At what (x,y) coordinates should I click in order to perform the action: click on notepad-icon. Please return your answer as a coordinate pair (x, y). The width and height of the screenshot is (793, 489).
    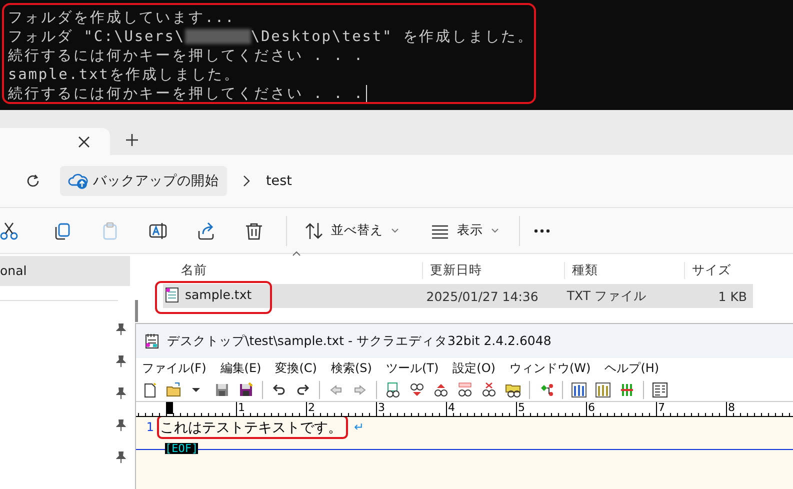
    Looking at the image, I should click on (152, 341).